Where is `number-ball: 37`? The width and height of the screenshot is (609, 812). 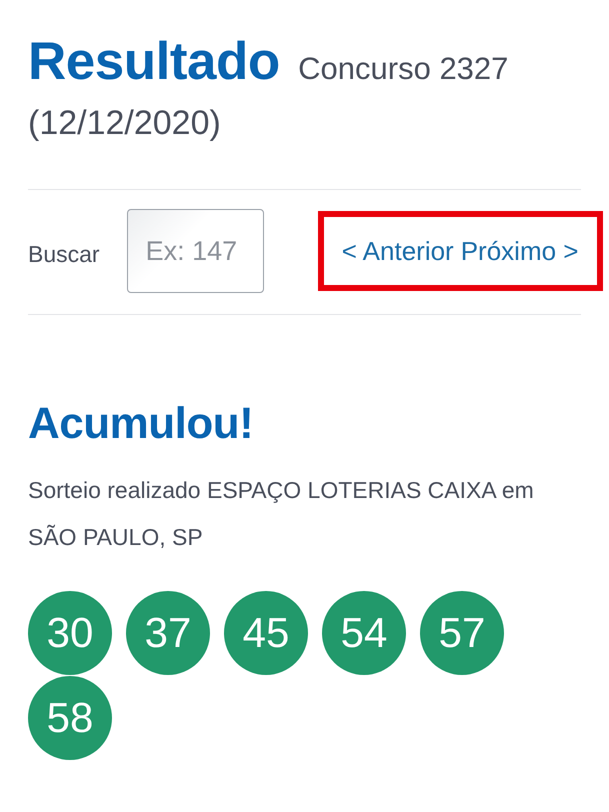
number-ball: 37 is located at coordinates (168, 633).